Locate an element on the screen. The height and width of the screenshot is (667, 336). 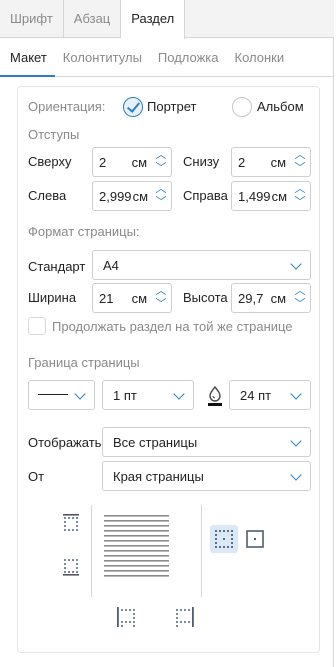
border-color-button is located at coordinates (215, 395).